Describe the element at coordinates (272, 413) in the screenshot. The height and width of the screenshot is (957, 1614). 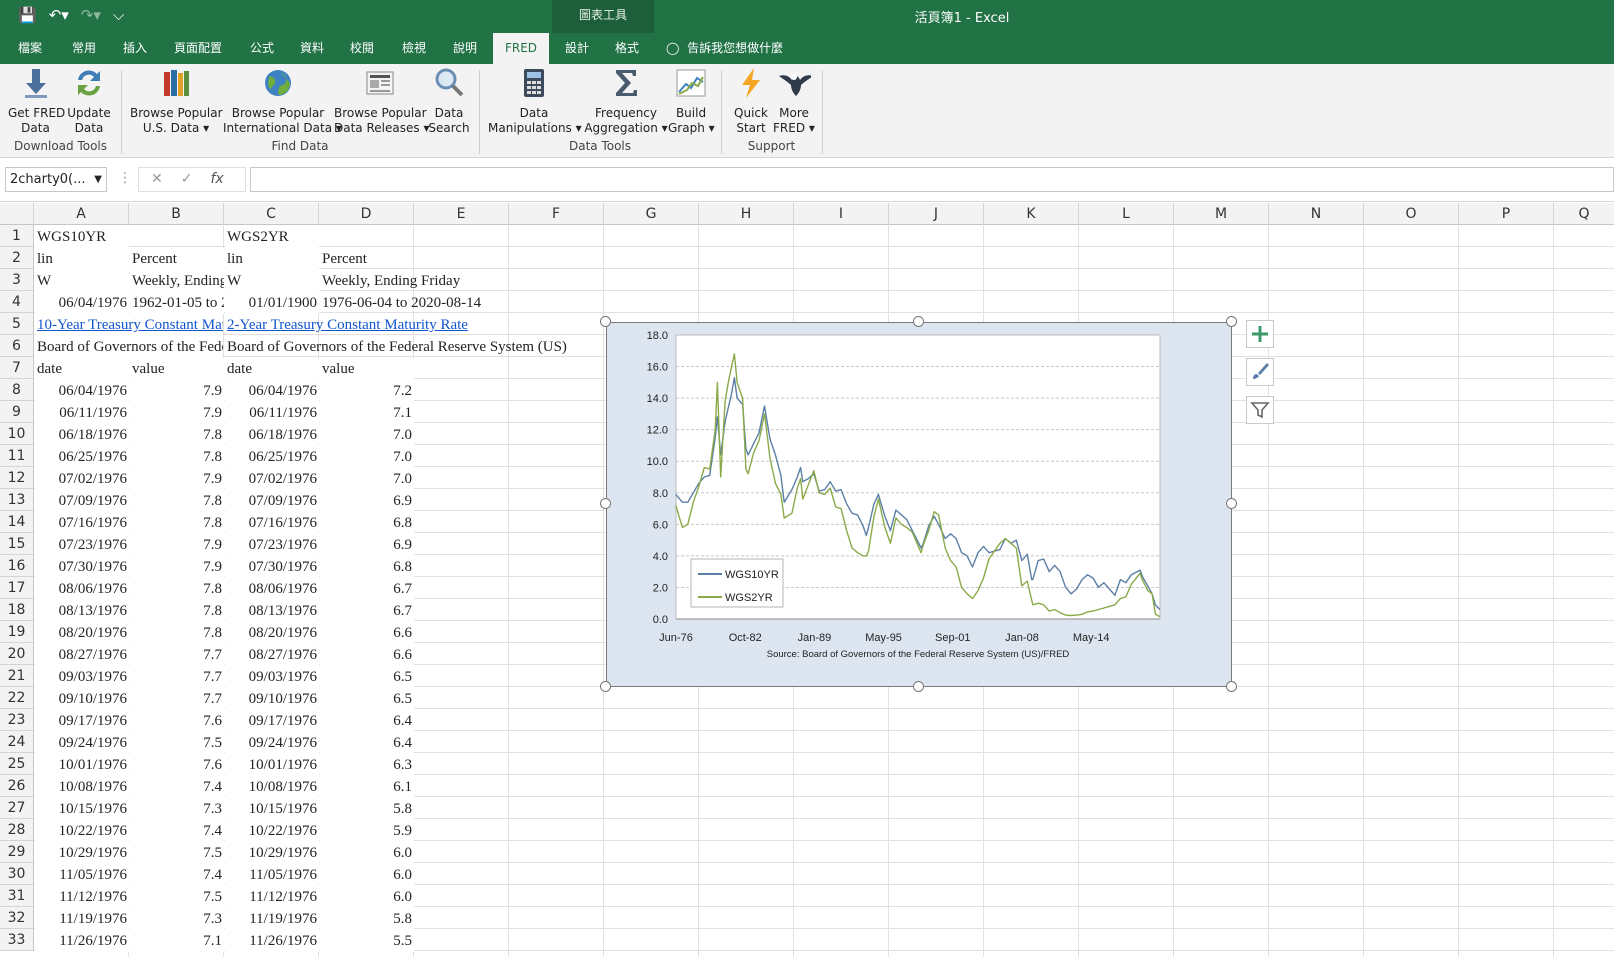
I see `cell: 06/11/1976` at that location.